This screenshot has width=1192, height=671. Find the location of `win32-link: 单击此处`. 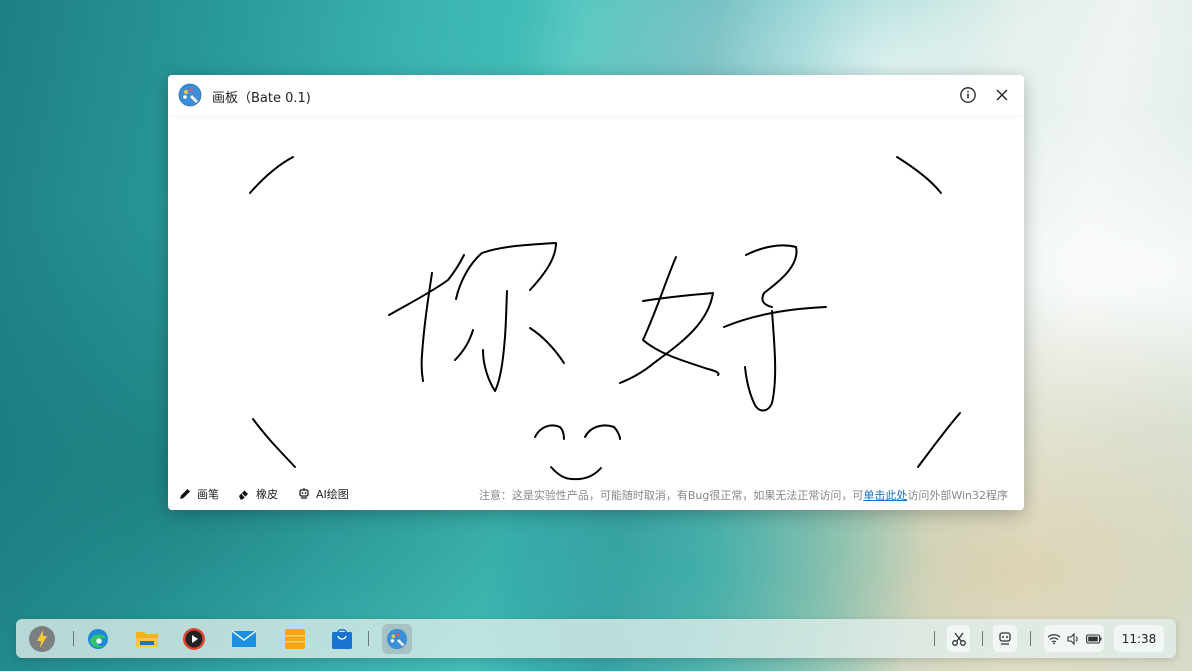

win32-link: 单击此处 is located at coordinates (885, 495).